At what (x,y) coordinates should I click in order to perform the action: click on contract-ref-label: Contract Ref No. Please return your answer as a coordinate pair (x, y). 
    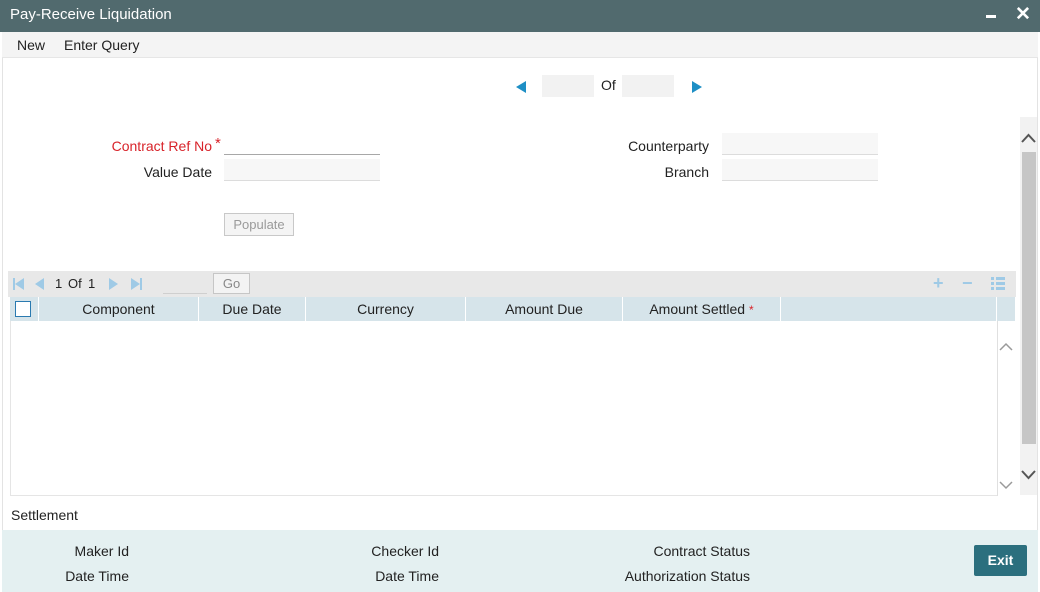
    Looking at the image, I should click on (136, 146).